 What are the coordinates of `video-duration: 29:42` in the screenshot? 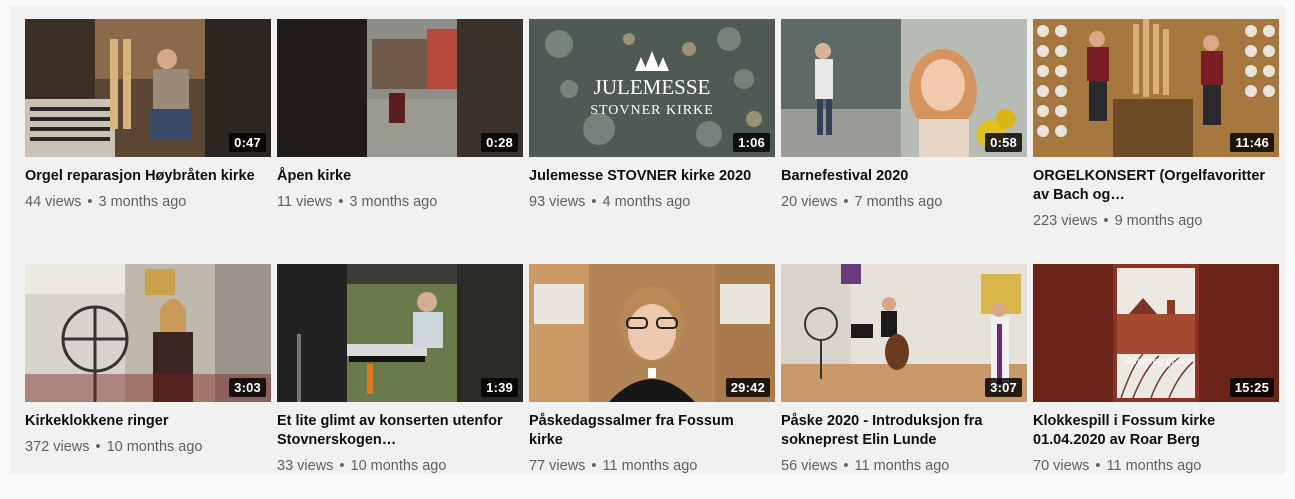 It's located at (747, 387).